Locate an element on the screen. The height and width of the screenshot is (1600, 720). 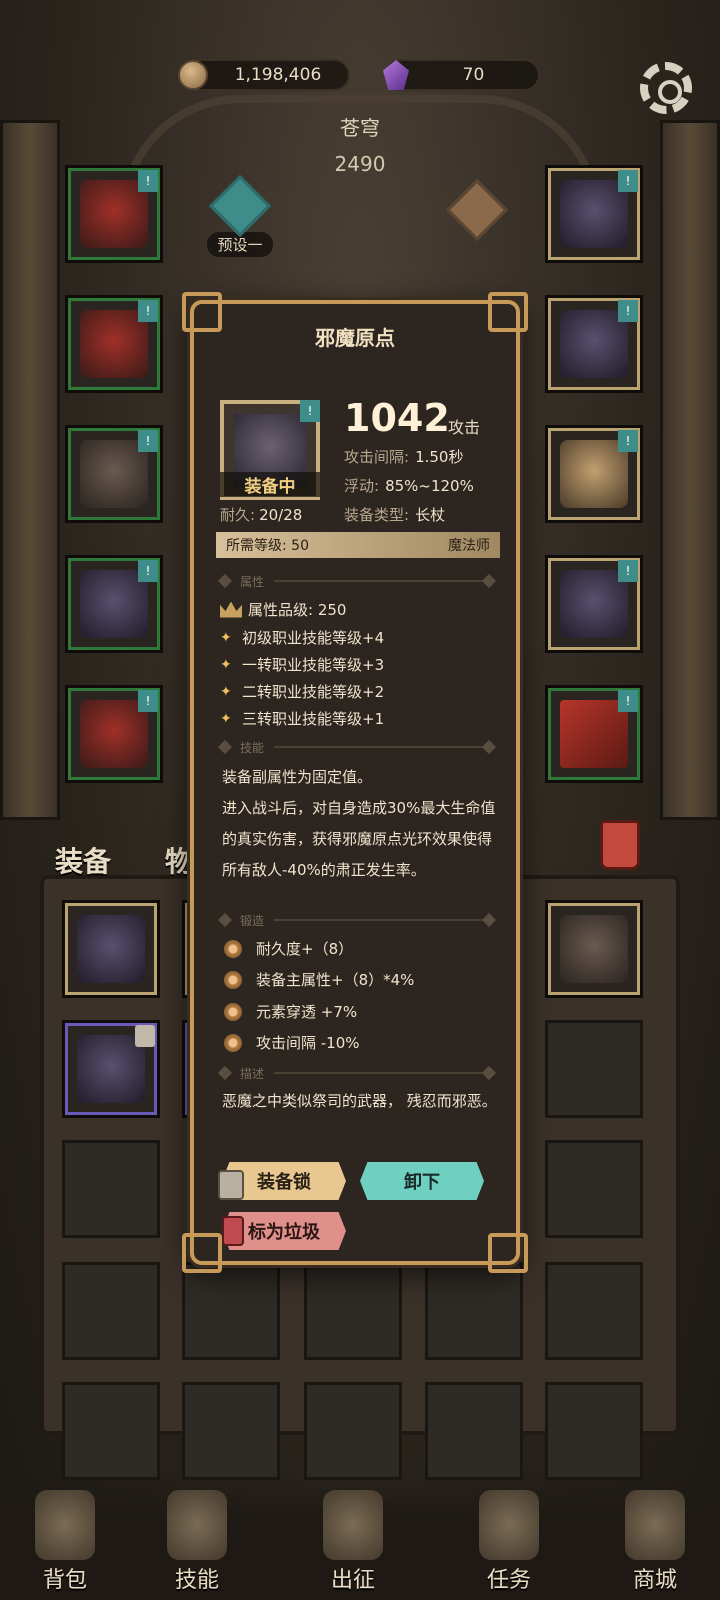
stat-value: 1.50秒 is located at coordinates (439, 457).